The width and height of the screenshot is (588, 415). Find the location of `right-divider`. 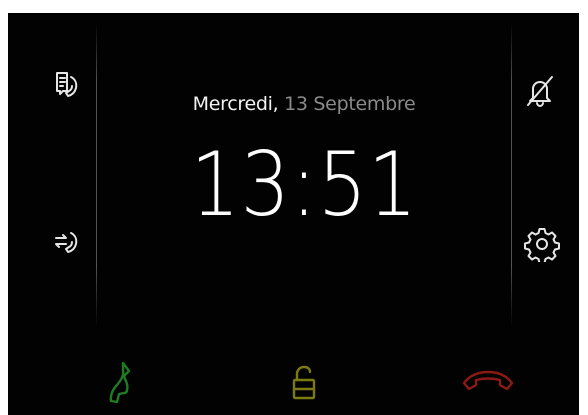

right-divider is located at coordinates (511, 174).